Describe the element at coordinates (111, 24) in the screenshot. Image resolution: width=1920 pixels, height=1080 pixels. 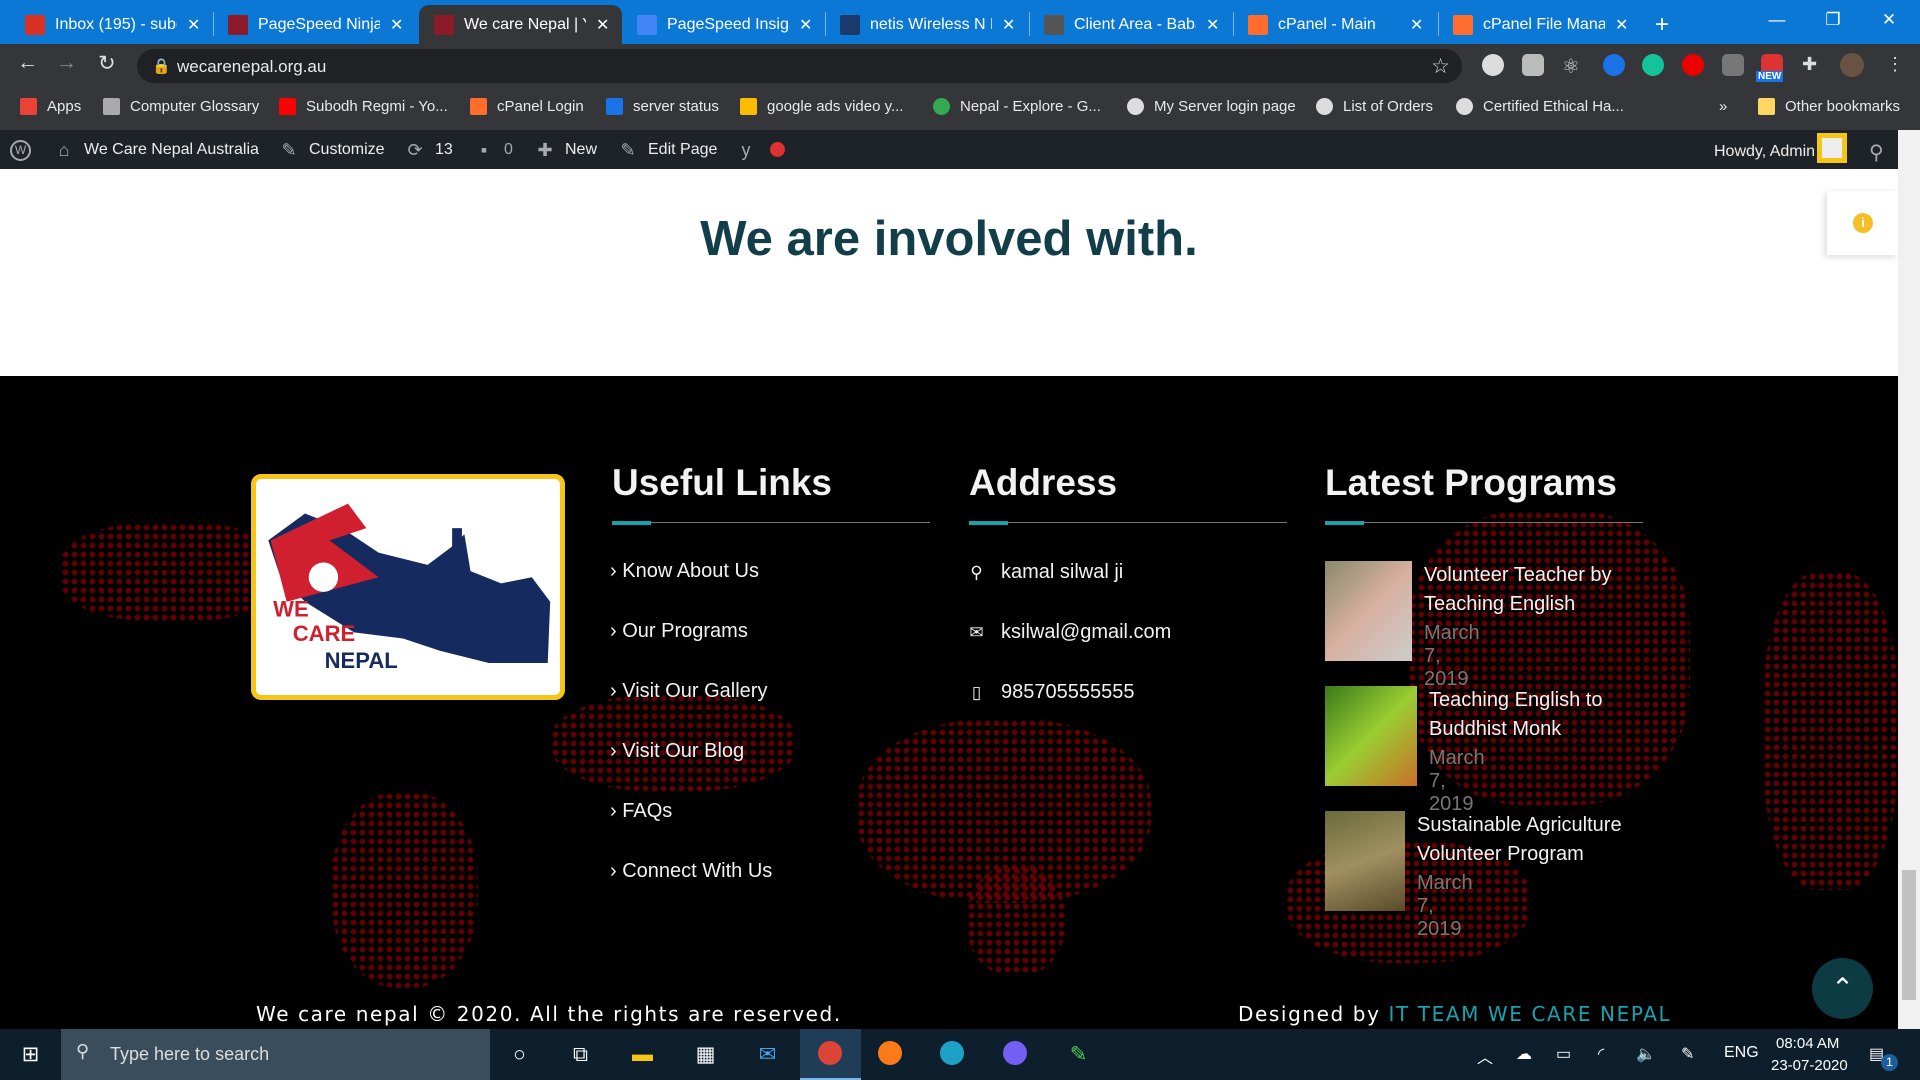
I see `browser-tab: Inbox (195) - subo ✕` at that location.